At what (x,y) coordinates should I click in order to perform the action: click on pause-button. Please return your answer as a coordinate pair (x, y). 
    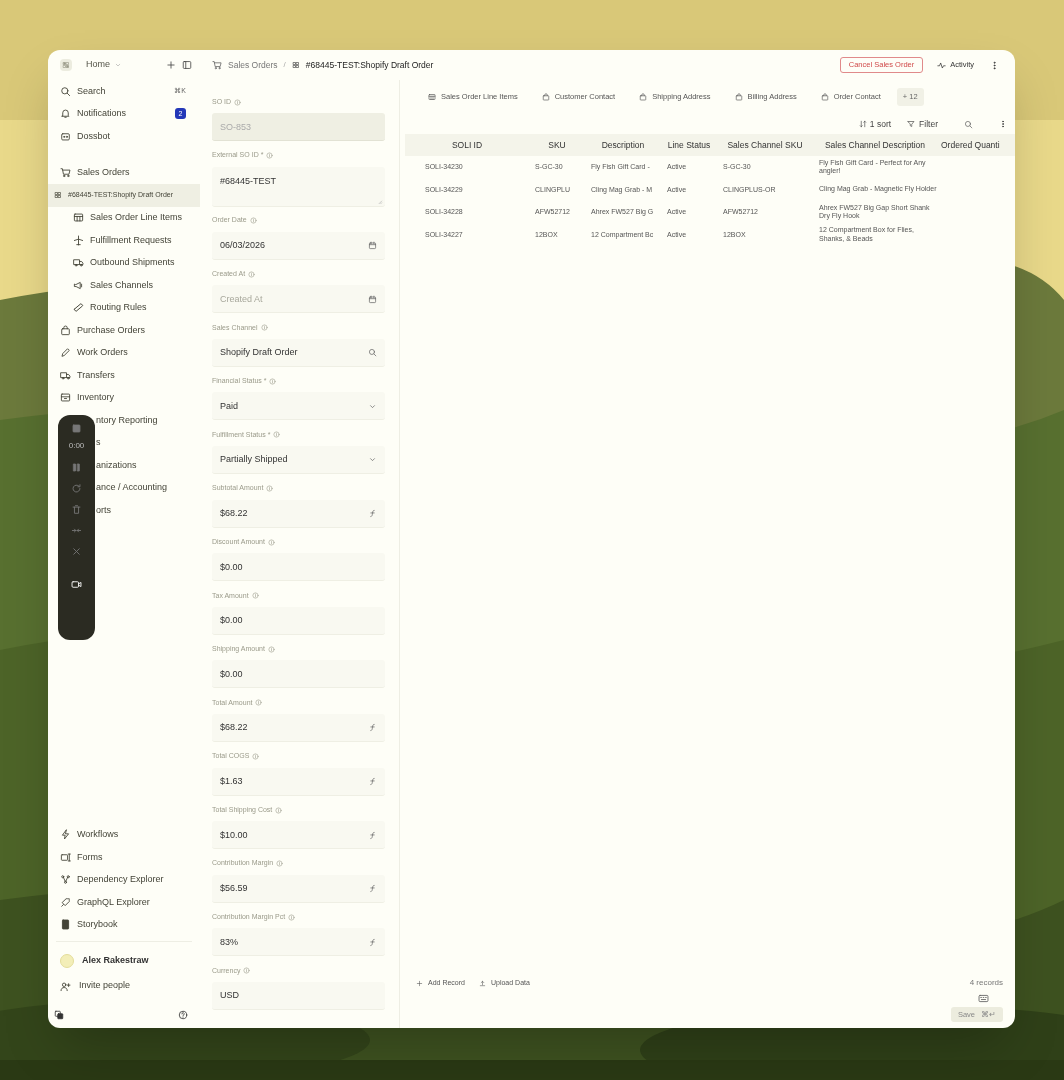
    Looking at the image, I should click on (76, 467).